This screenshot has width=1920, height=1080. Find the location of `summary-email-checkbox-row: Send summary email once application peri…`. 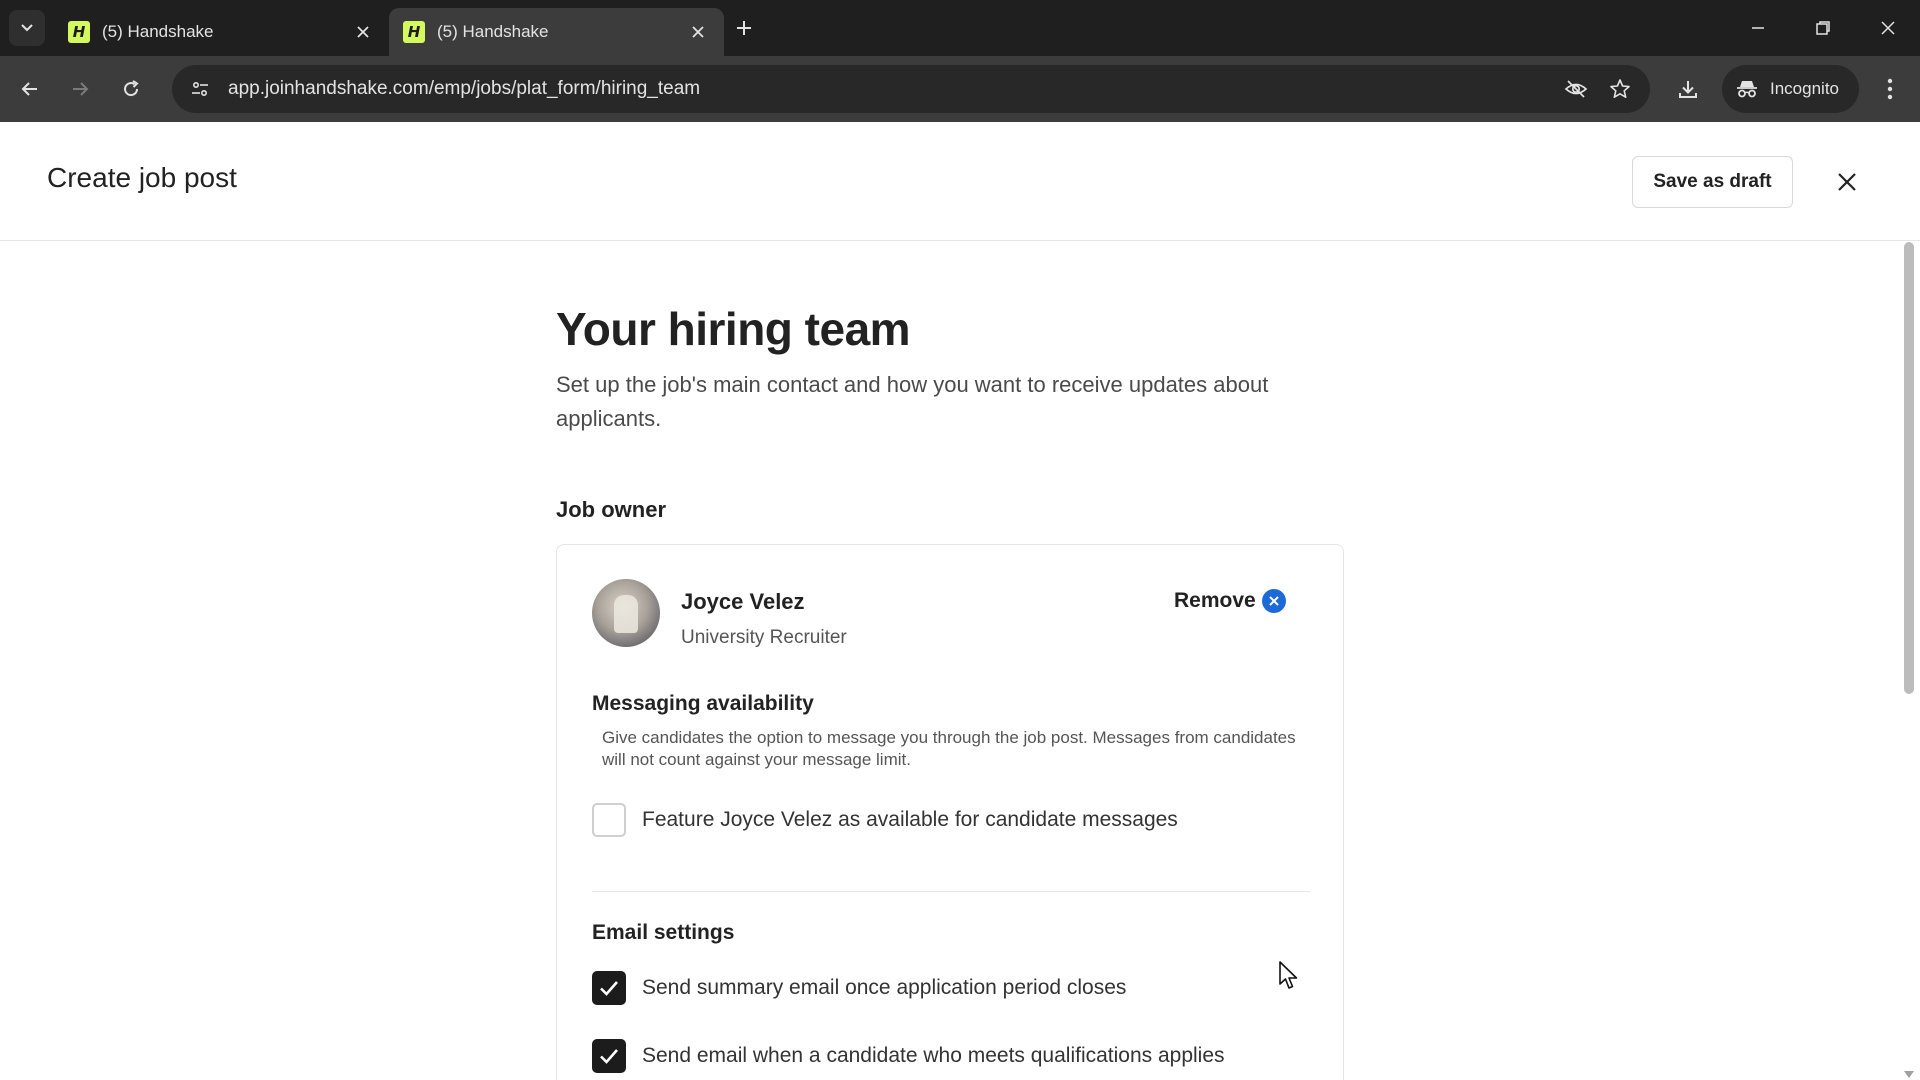

summary-email-checkbox-row: Send summary email once application peri… is located at coordinates (859, 988).